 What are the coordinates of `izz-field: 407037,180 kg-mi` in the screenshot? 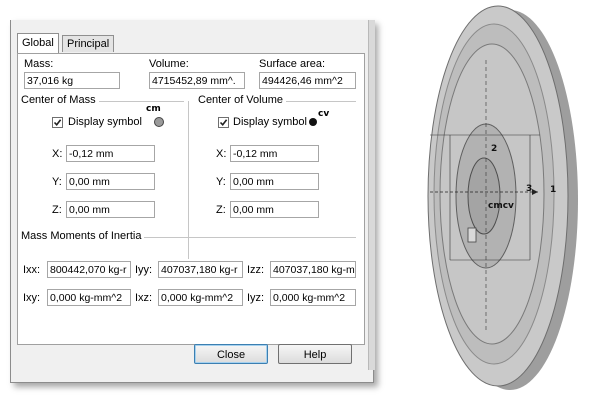 It's located at (313, 269).